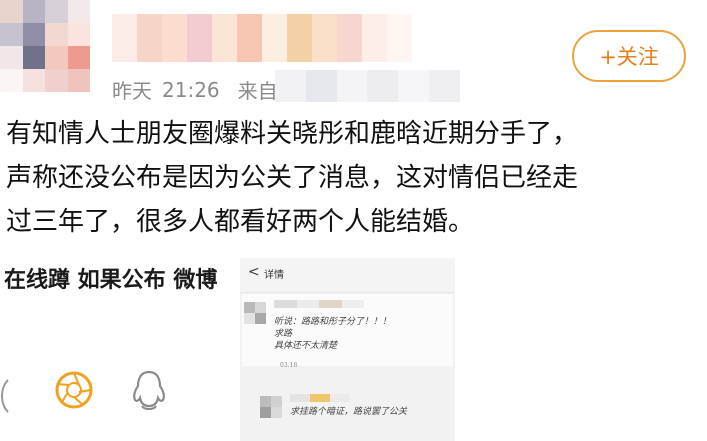  I want to click on post-body-line: 过三年了，很多人都看好两个人能结婚。, so click(240, 222).